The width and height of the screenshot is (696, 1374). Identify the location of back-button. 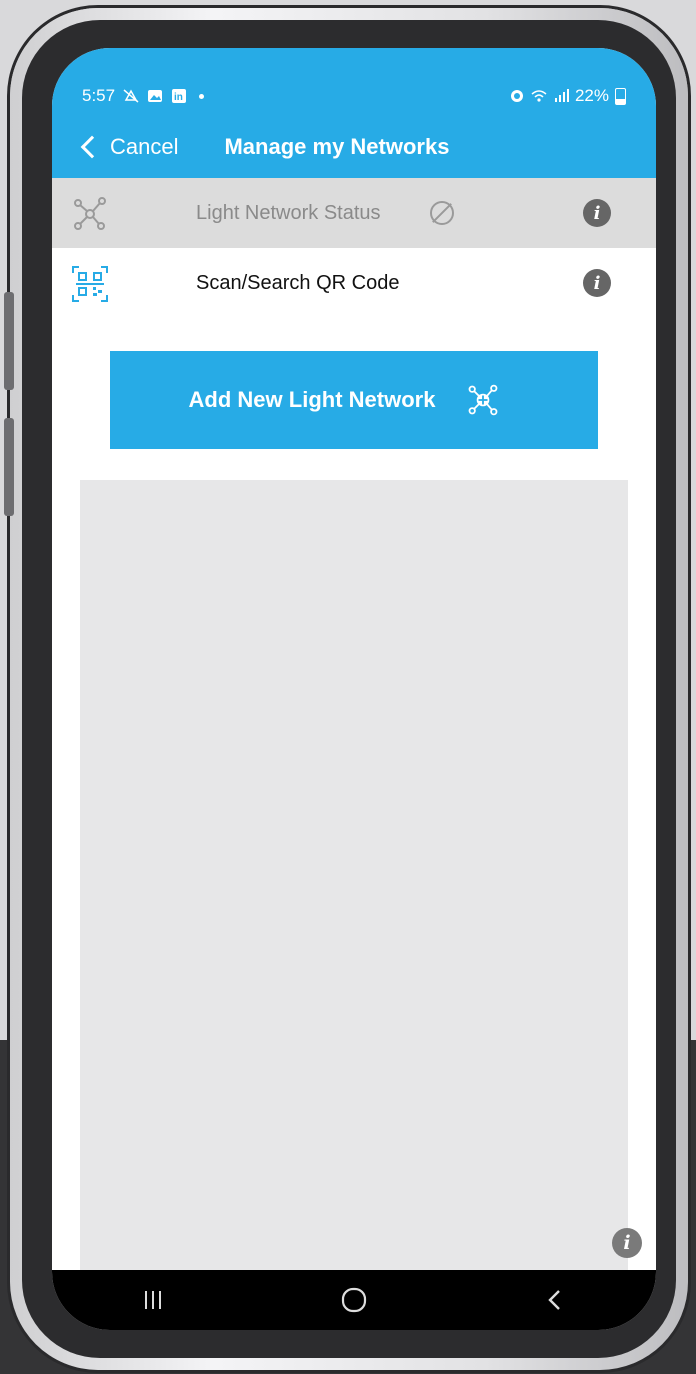
(555, 1300).